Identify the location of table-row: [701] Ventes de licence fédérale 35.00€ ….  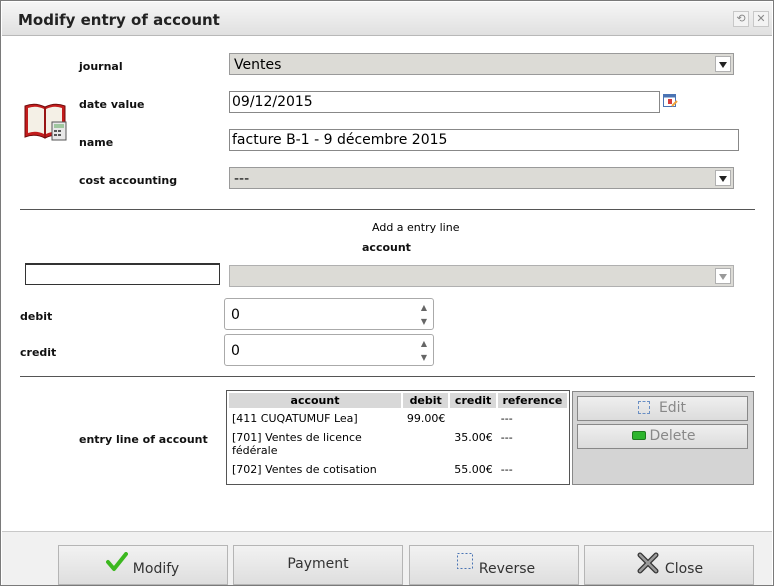
(398, 444).